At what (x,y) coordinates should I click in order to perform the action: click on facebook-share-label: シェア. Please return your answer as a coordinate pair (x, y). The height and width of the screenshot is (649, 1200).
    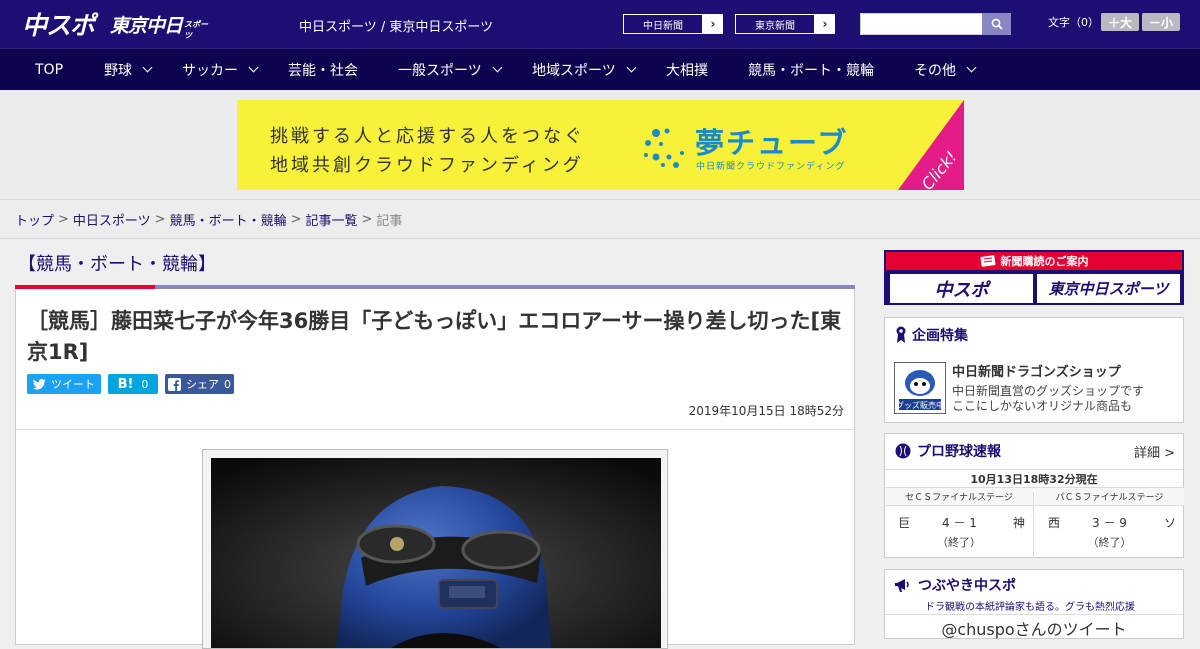
    Looking at the image, I should click on (202, 384).